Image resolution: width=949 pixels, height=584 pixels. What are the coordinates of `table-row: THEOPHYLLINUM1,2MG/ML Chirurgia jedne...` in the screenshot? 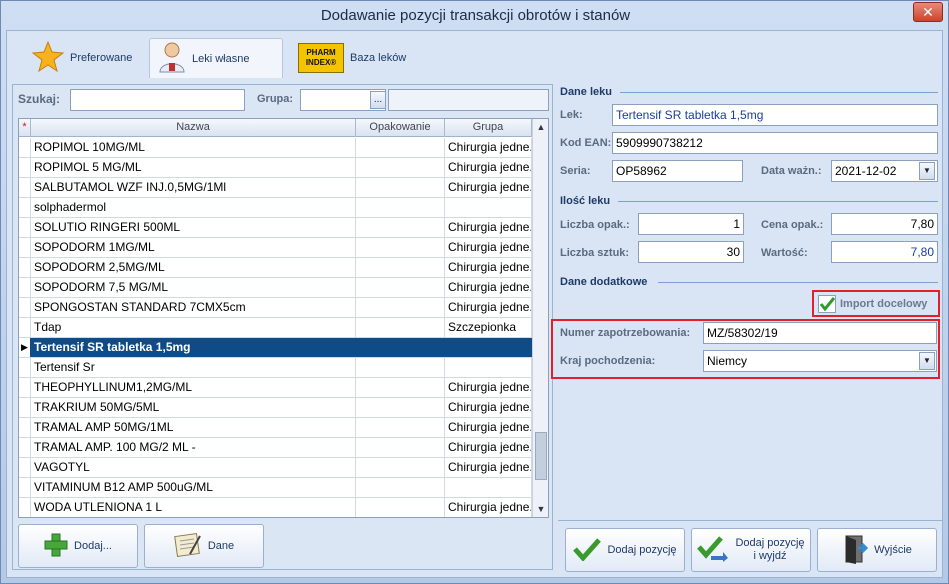 It's located at (275, 388).